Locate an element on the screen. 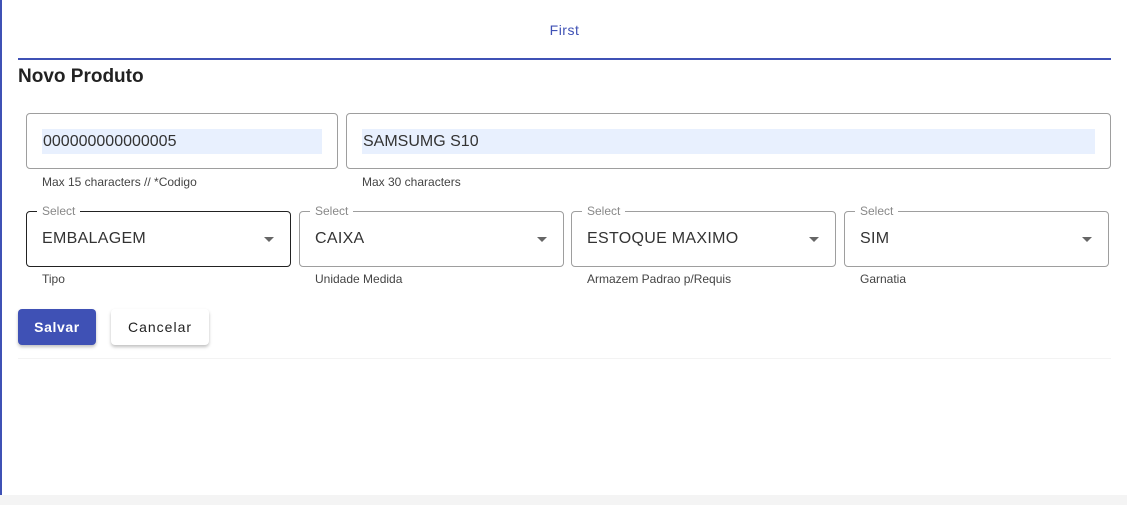 The image size is (1127, 505). tipo-select: Select EMBALAGEM is located at coordinates (158, 235).